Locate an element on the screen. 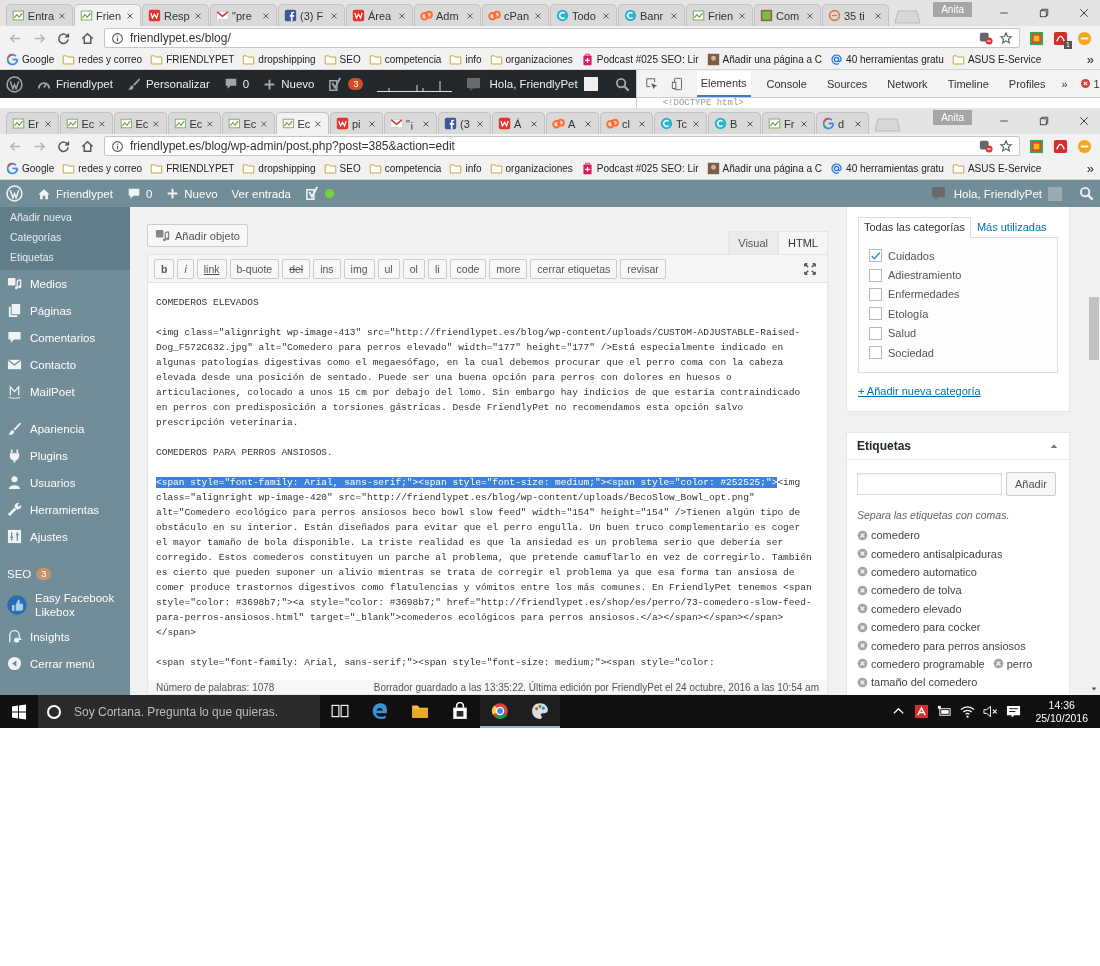  editor-tab: Visual is located at coordinates (753, 242).